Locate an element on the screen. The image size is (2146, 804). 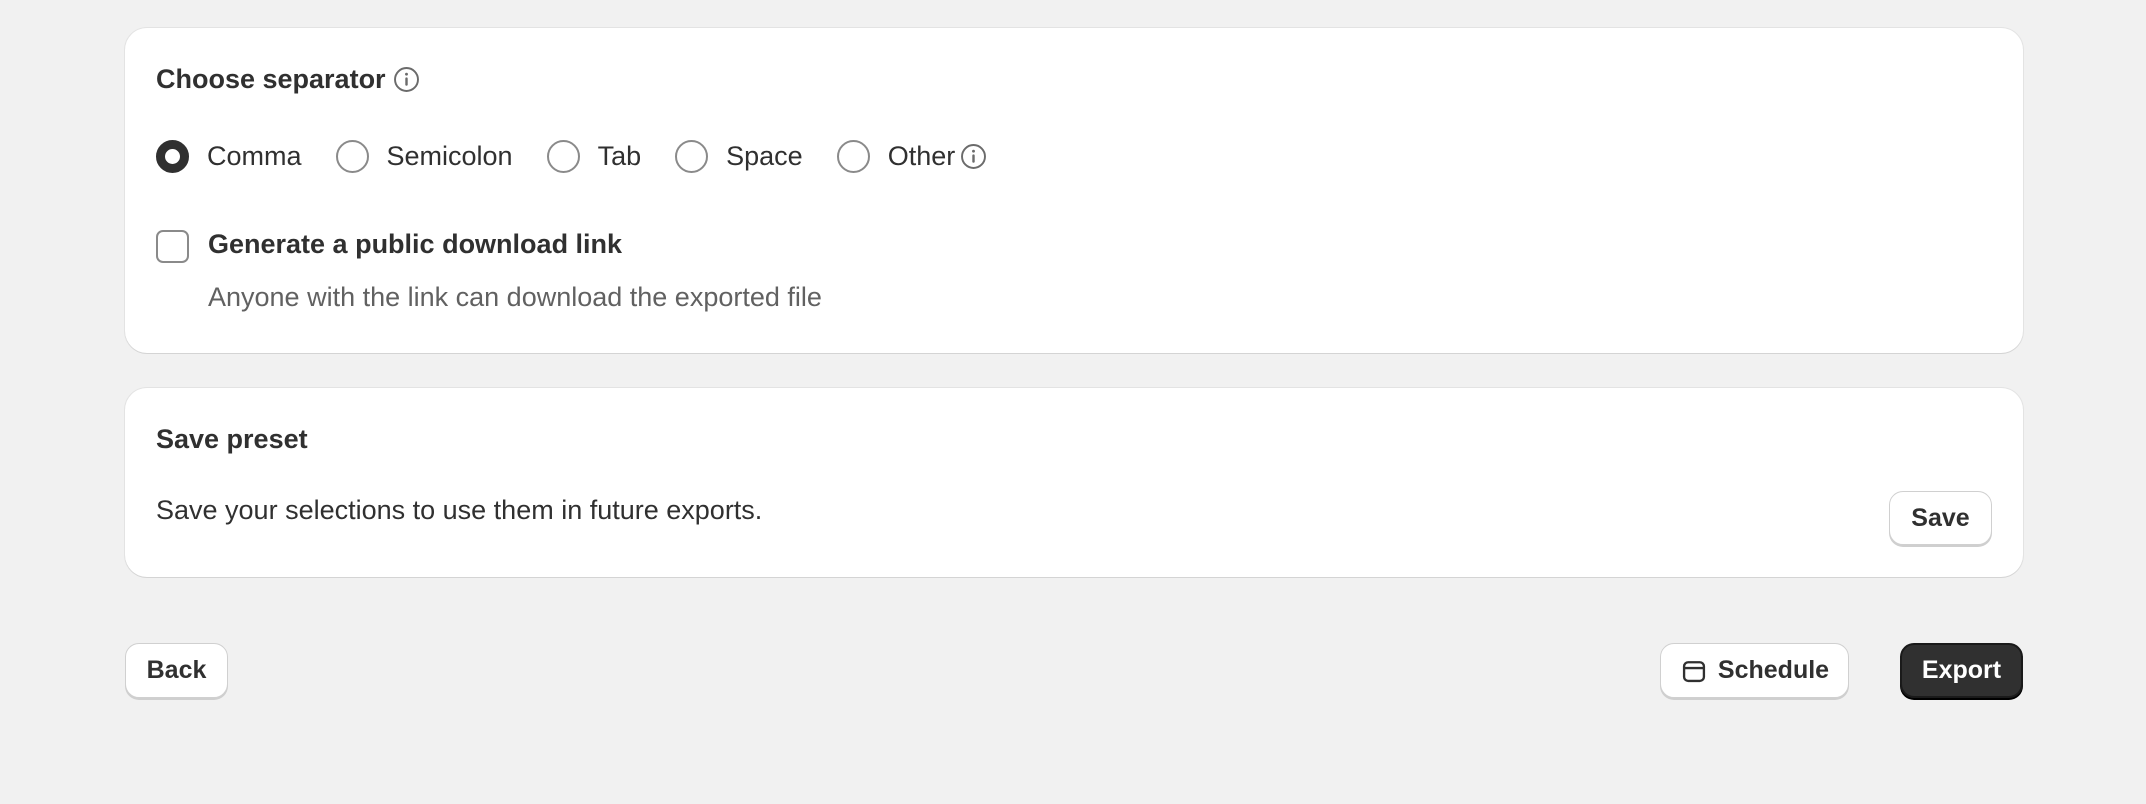
schedule-label: Schedule is located at coordinates (1773, 670).